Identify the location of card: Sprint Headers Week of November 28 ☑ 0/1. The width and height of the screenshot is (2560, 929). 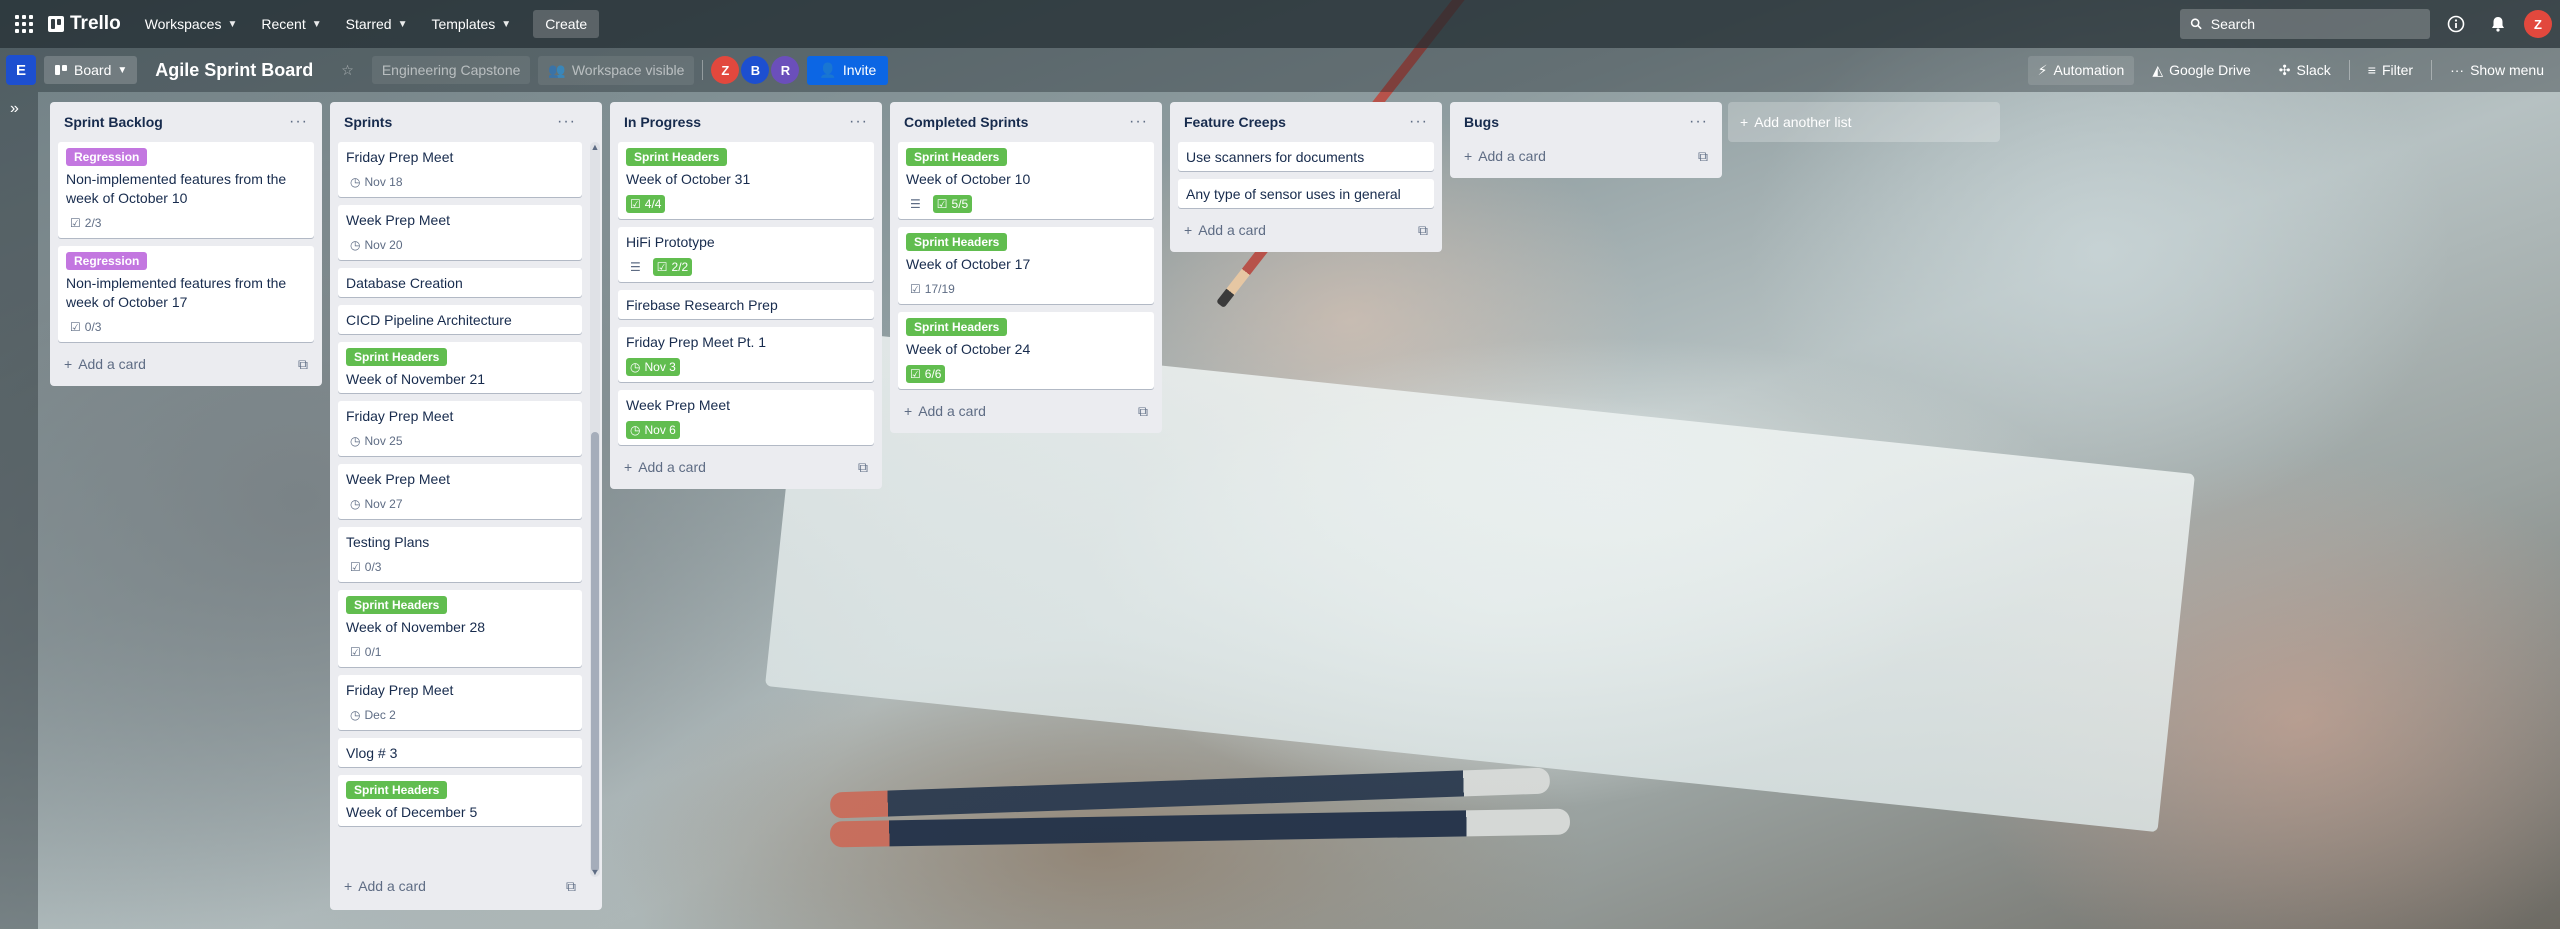
(460, 628).